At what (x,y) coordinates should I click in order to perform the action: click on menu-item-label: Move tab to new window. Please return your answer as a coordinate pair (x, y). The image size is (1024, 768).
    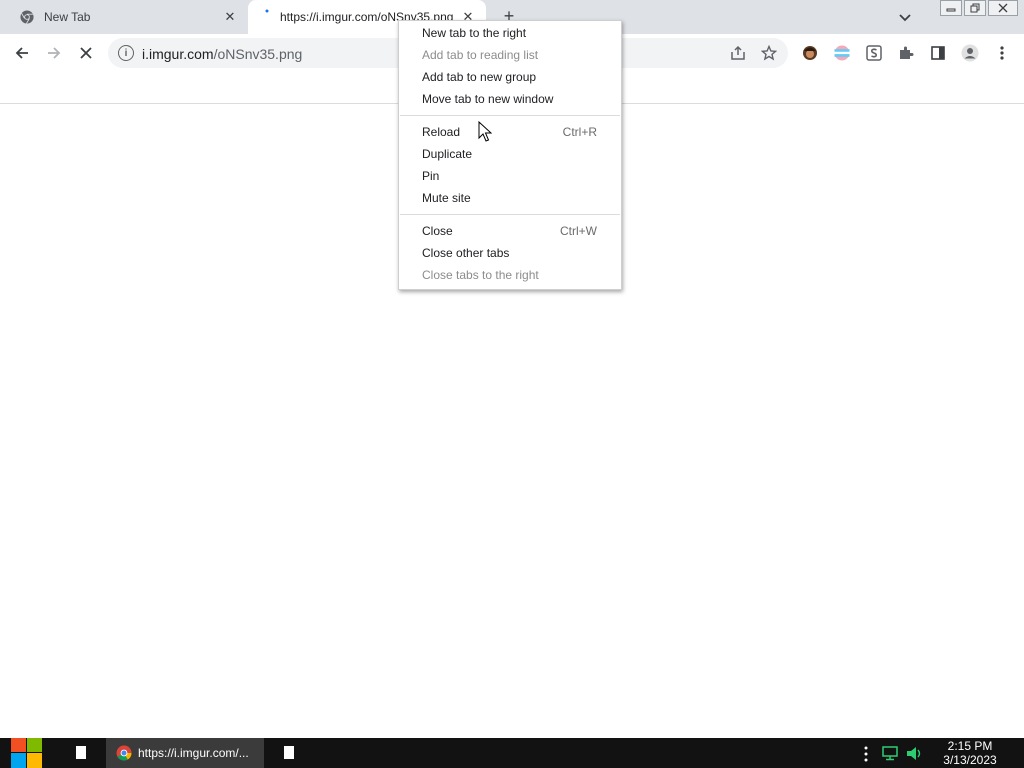
    Looking at the image, I should click on (488, 99).